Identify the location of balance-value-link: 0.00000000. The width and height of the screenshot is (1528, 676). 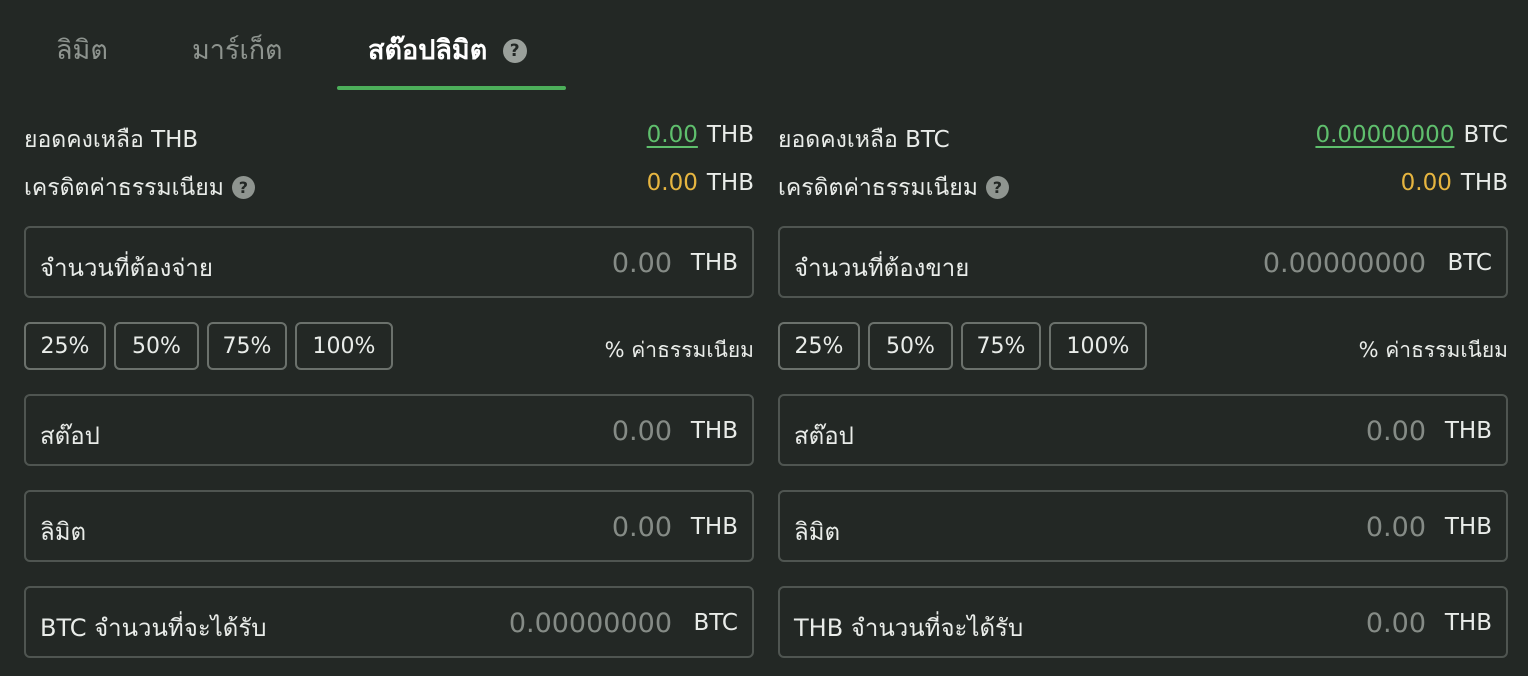
(1384, 135).